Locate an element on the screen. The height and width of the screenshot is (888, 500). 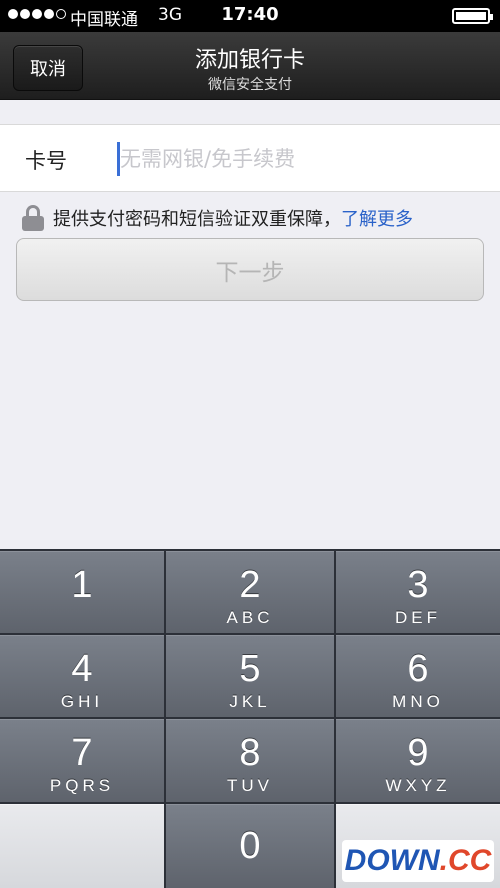
battery-icon is located at coordinates (472, 16).